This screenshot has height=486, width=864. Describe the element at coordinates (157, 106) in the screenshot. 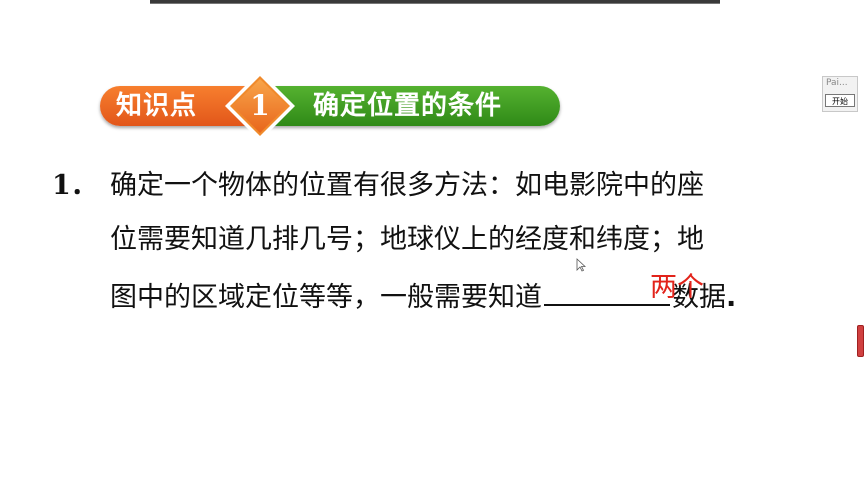

I see `banner-label: 知识点` at that location.